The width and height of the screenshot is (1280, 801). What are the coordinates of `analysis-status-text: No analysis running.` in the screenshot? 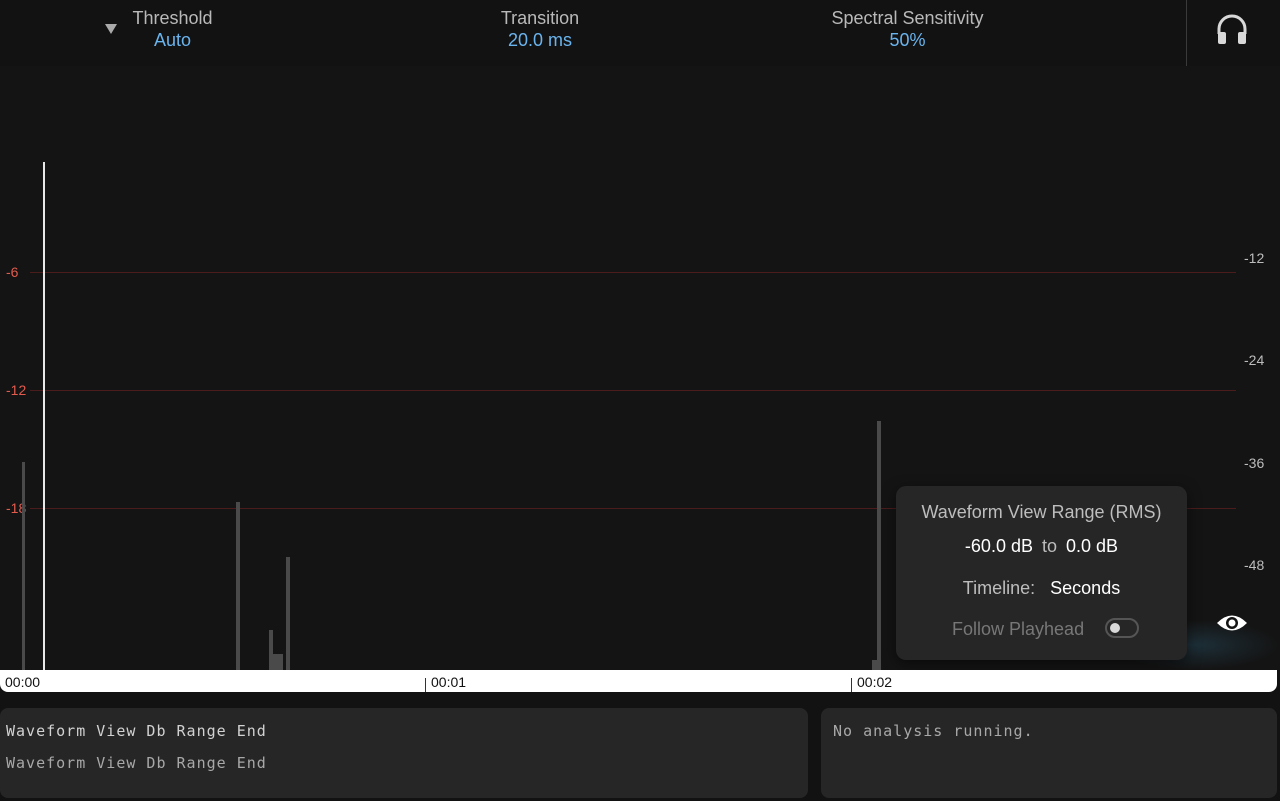 It's located at (933, 731).